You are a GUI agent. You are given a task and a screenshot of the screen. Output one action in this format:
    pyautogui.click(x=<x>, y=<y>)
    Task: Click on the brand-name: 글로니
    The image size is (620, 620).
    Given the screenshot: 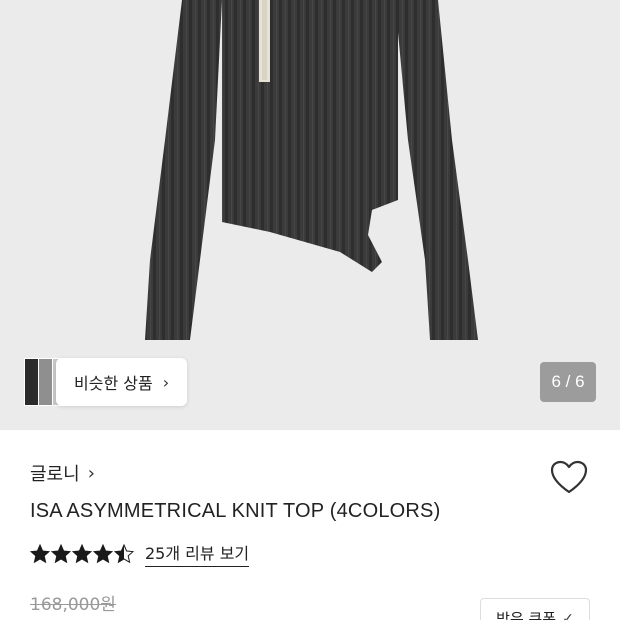 What is the action you would take?
    pyautogui.click(x=55, y=474)
    